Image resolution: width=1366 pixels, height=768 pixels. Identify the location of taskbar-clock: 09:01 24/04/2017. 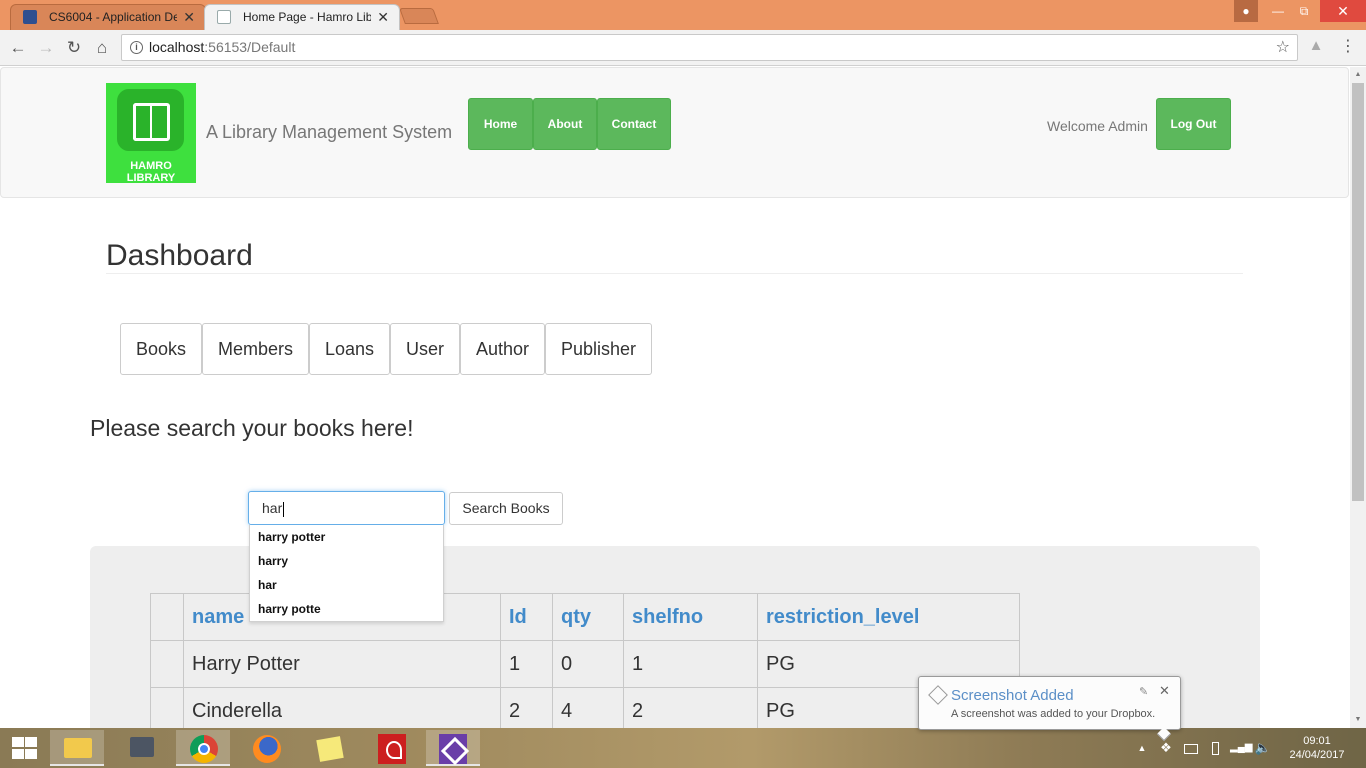
(1317, 748).